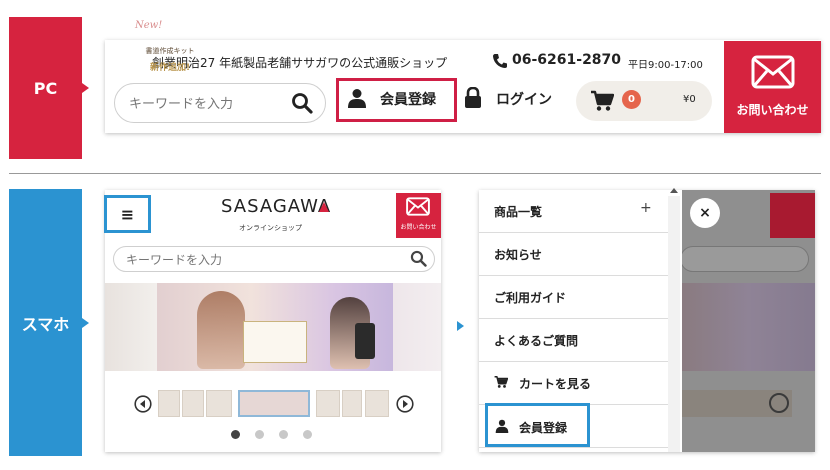  What do you see at coordinates (524, 99) in the screenshot?
I see `login-link: ログイン` at bounding box center [524, 99].